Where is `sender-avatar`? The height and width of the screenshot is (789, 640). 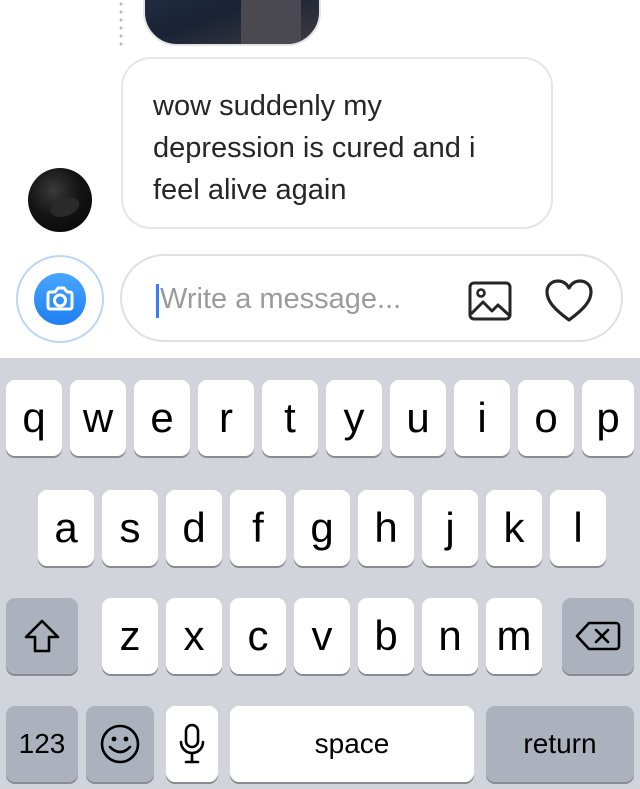 sender-avatar is located at coordinates (60, 200).